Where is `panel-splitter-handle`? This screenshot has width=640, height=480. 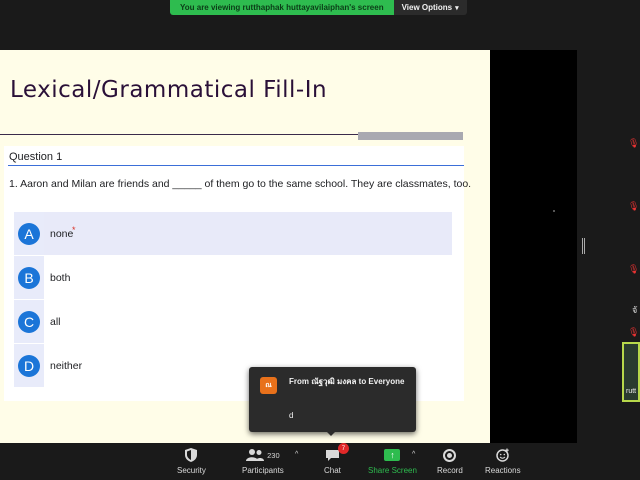 panel-splitter-handle is located at coordinates (583, 246).